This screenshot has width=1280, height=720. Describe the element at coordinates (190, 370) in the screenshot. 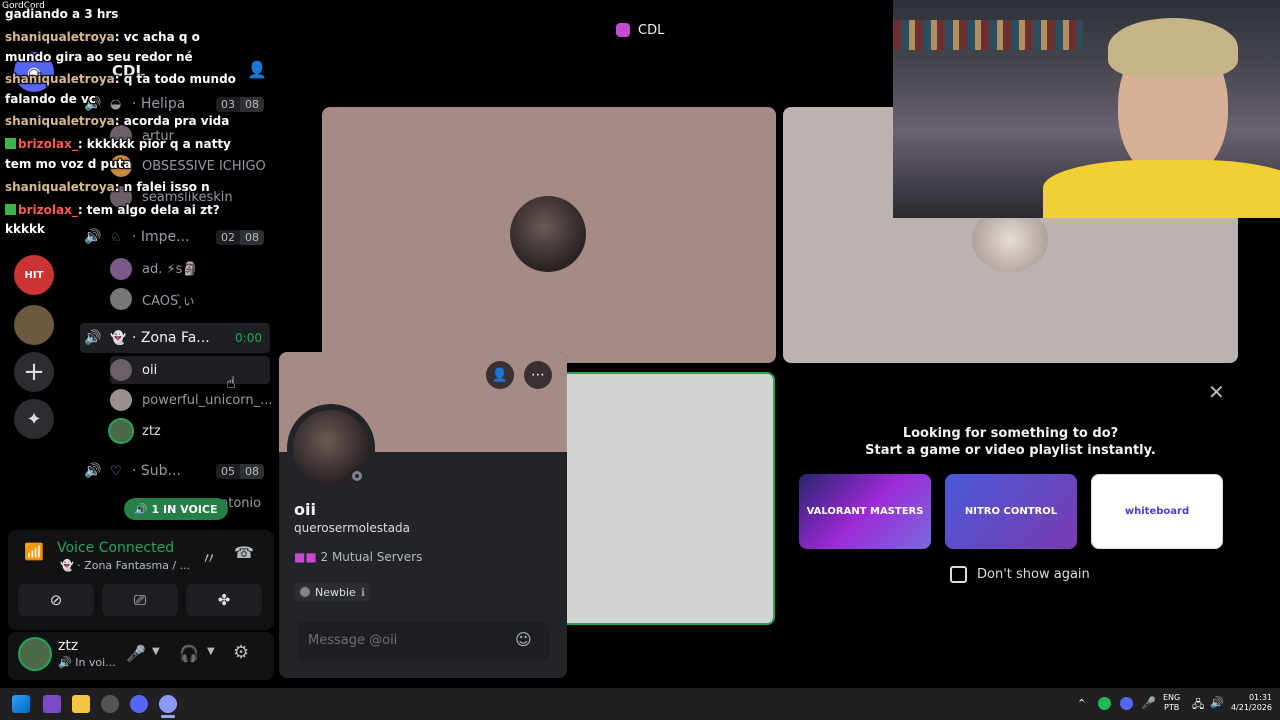

I see `voice-user-selected: oii` at that location.